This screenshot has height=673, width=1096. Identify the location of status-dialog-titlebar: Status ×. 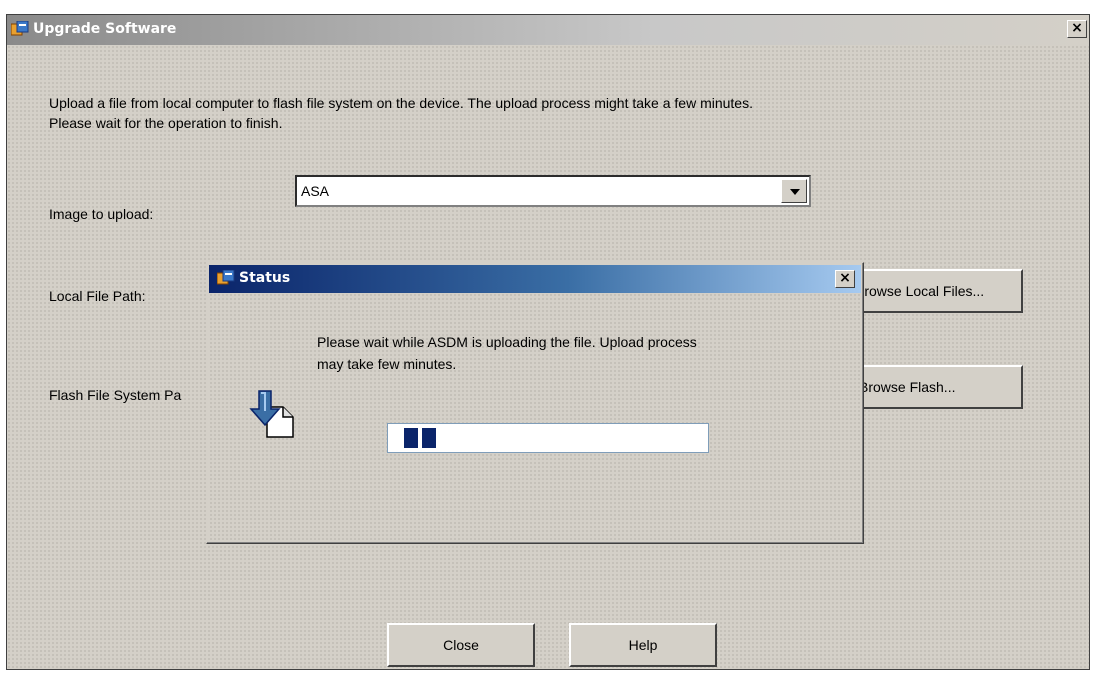
(535, 279).